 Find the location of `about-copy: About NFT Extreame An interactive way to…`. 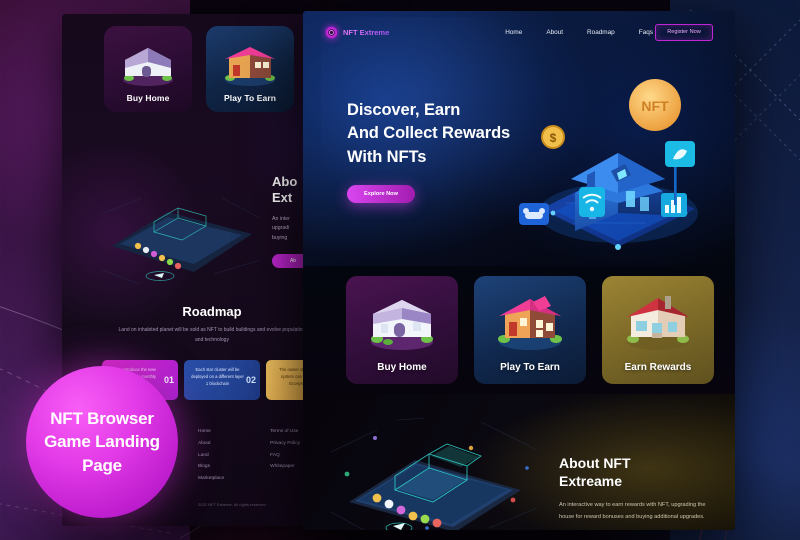

about-copy: About NFT Extreame An interactive way to… is located at coordinates (634, 488).